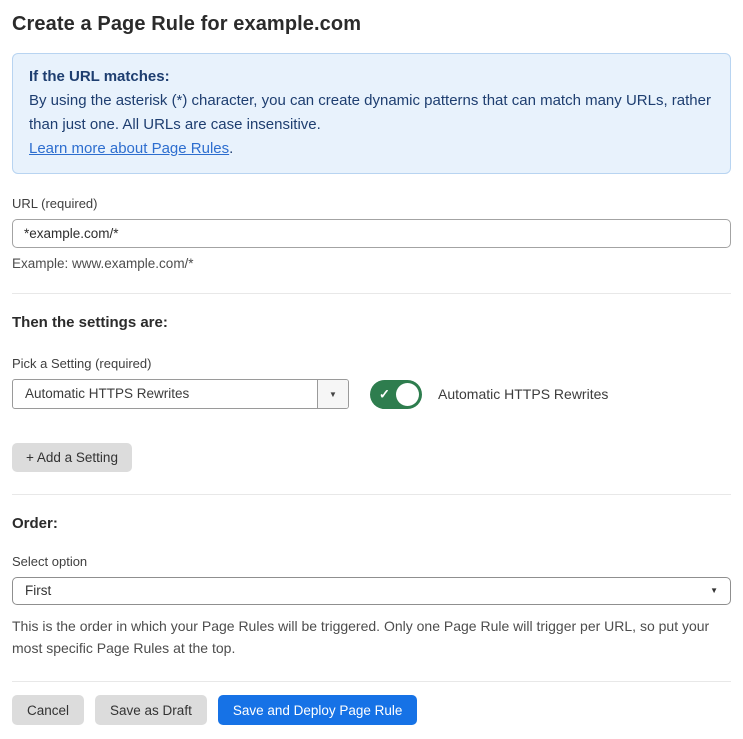 The height and width of the screenshot is (739, 743). What do you see at coordinates (82, 363) in the screenshot?
I see `pick-setting-label: Pick a Setting (required)` at bounding box center [82, 363].